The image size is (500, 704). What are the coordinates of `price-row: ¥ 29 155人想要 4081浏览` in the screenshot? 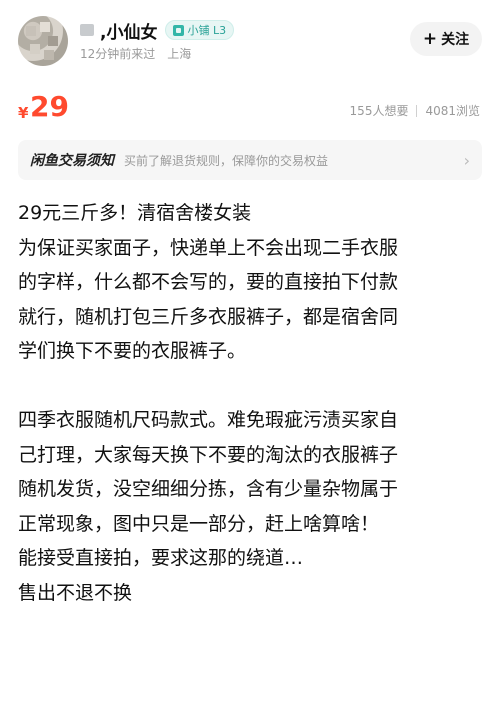 It's located at (250, 106).